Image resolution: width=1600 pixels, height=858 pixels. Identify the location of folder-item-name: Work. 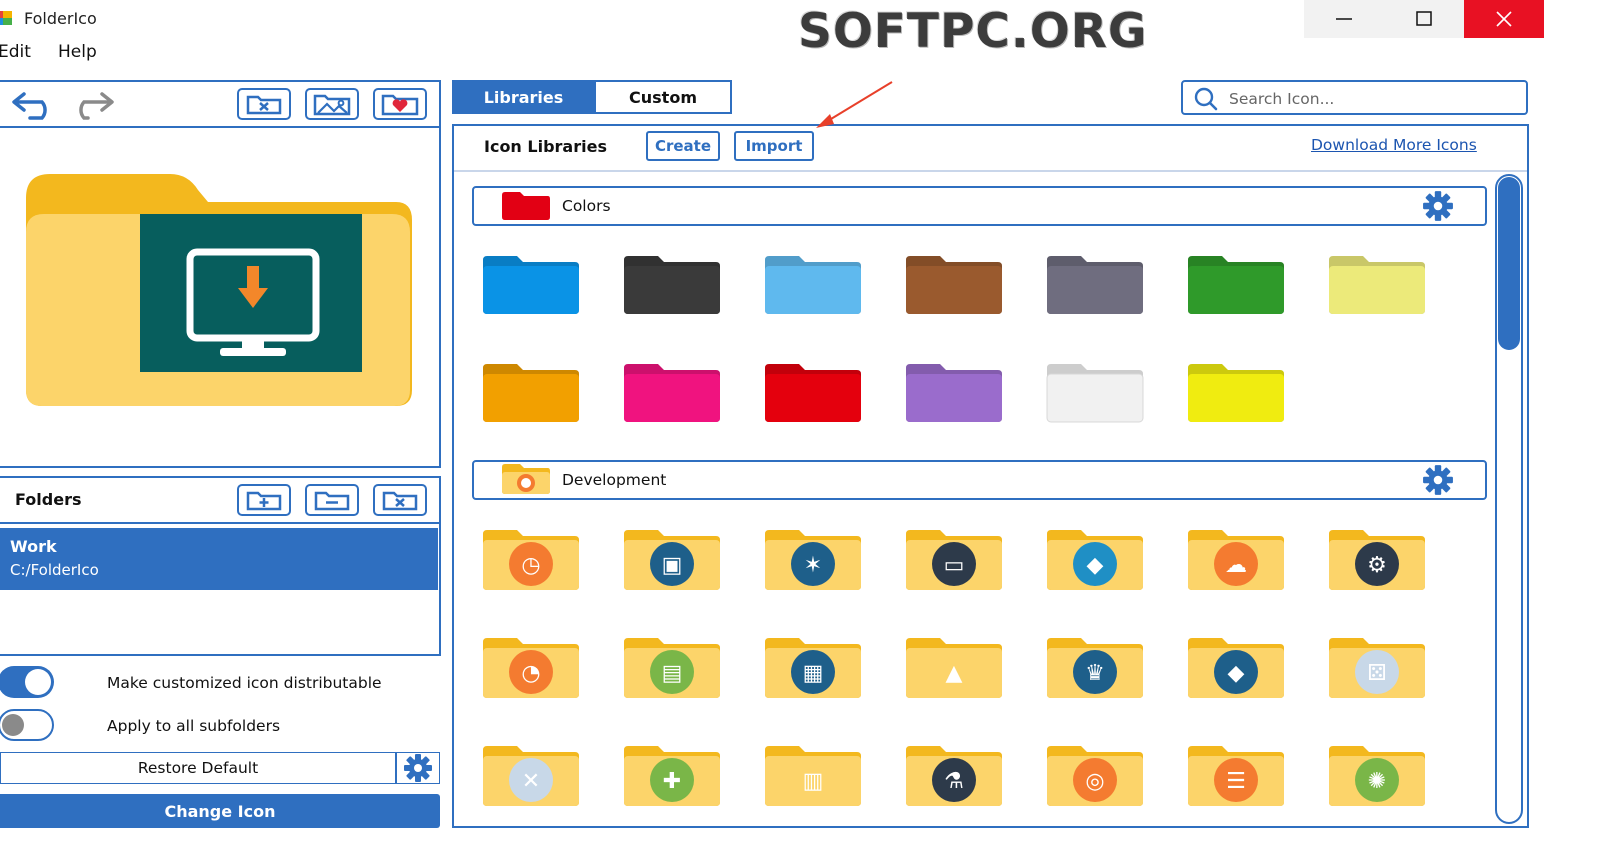
(33, 546).